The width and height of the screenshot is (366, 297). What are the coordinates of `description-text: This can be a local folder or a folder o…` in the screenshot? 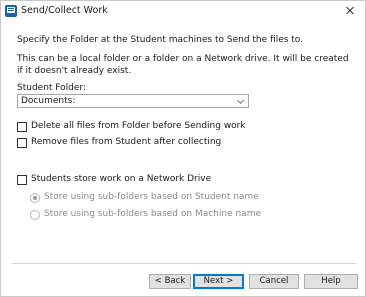 It's located at (183, 65).